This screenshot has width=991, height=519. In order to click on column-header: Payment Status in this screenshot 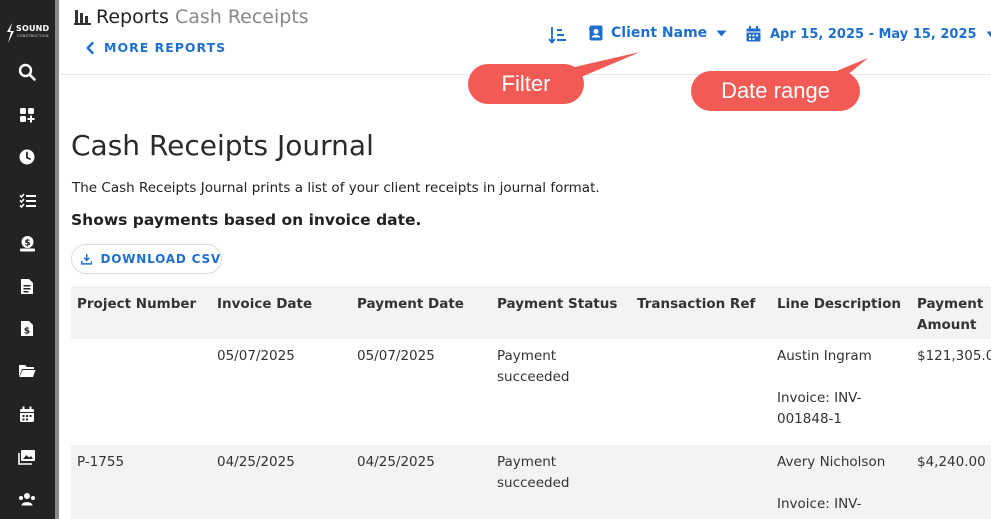, I will do `click(561, 312)`.